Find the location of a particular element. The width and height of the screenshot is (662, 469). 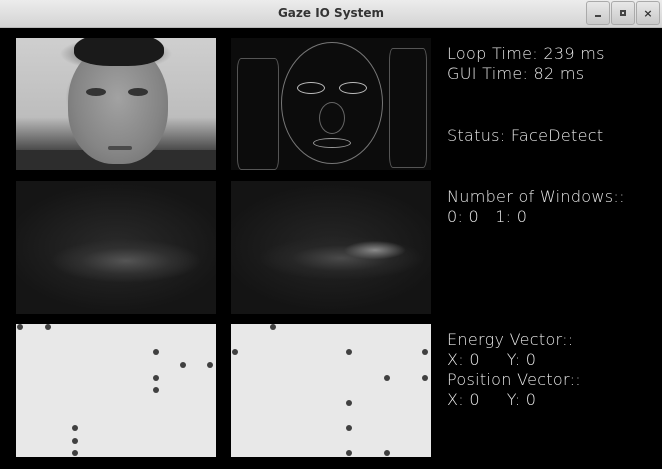

edge-background-right is located at coordinates (408, 108).